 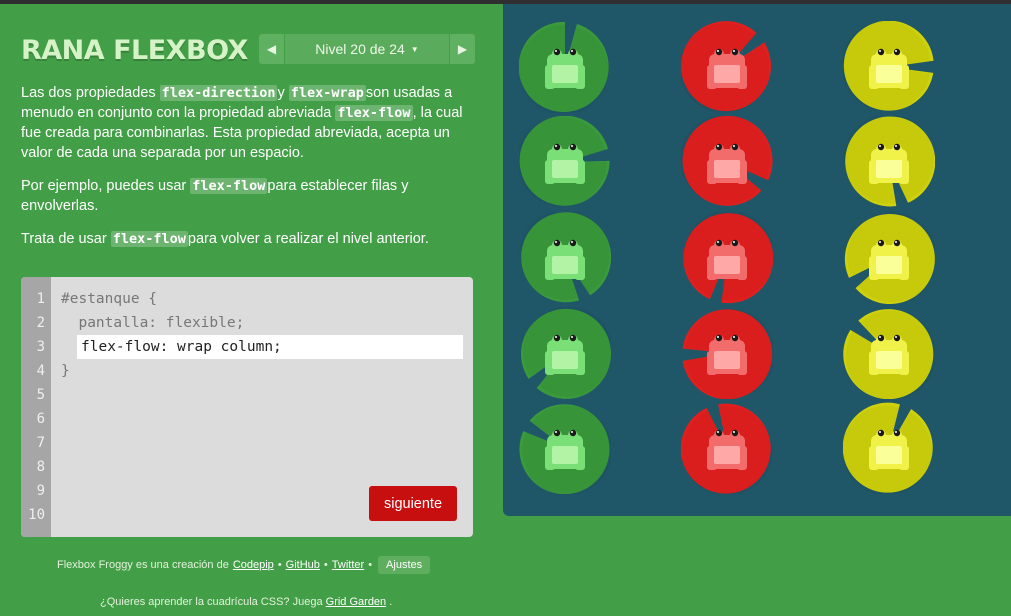 I want to click on line-number: 4, so click(x=40, y=371).